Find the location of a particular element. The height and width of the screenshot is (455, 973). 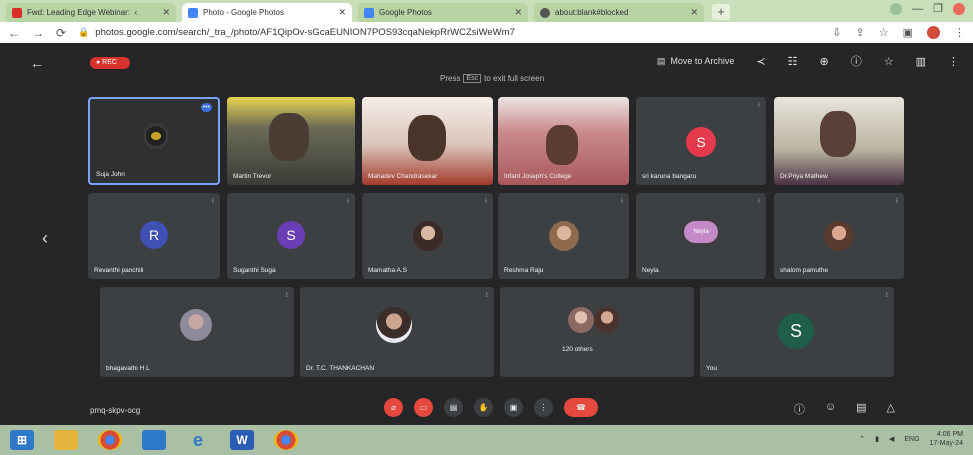

viewer-back-icon: ← is located at coordinates (37, 63).